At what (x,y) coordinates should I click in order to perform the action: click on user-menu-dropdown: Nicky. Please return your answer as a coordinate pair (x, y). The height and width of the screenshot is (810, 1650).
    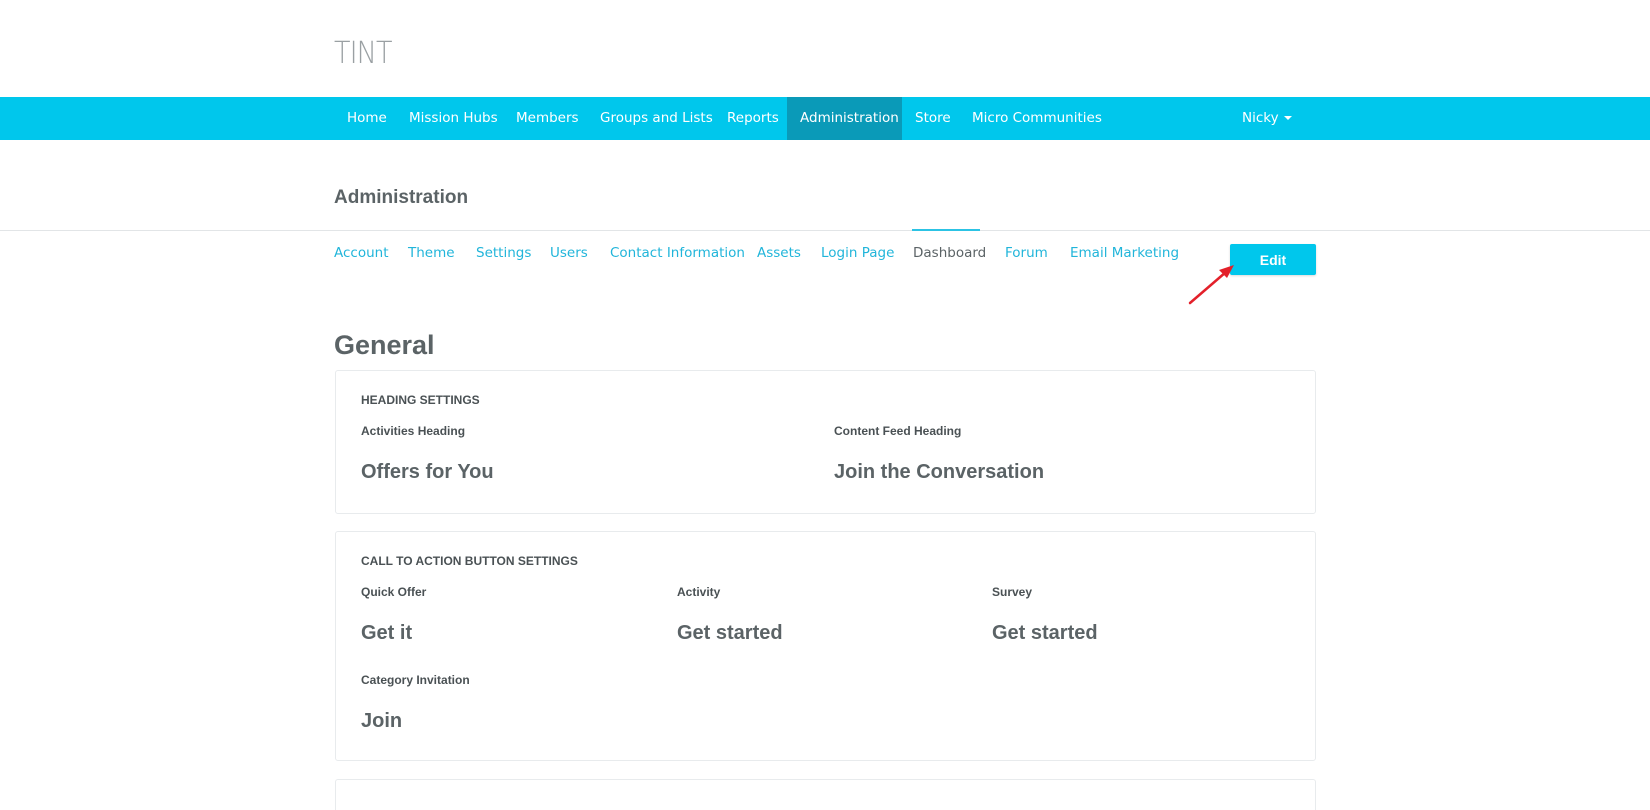
    Looking at the image, I should click on (1267, 118).